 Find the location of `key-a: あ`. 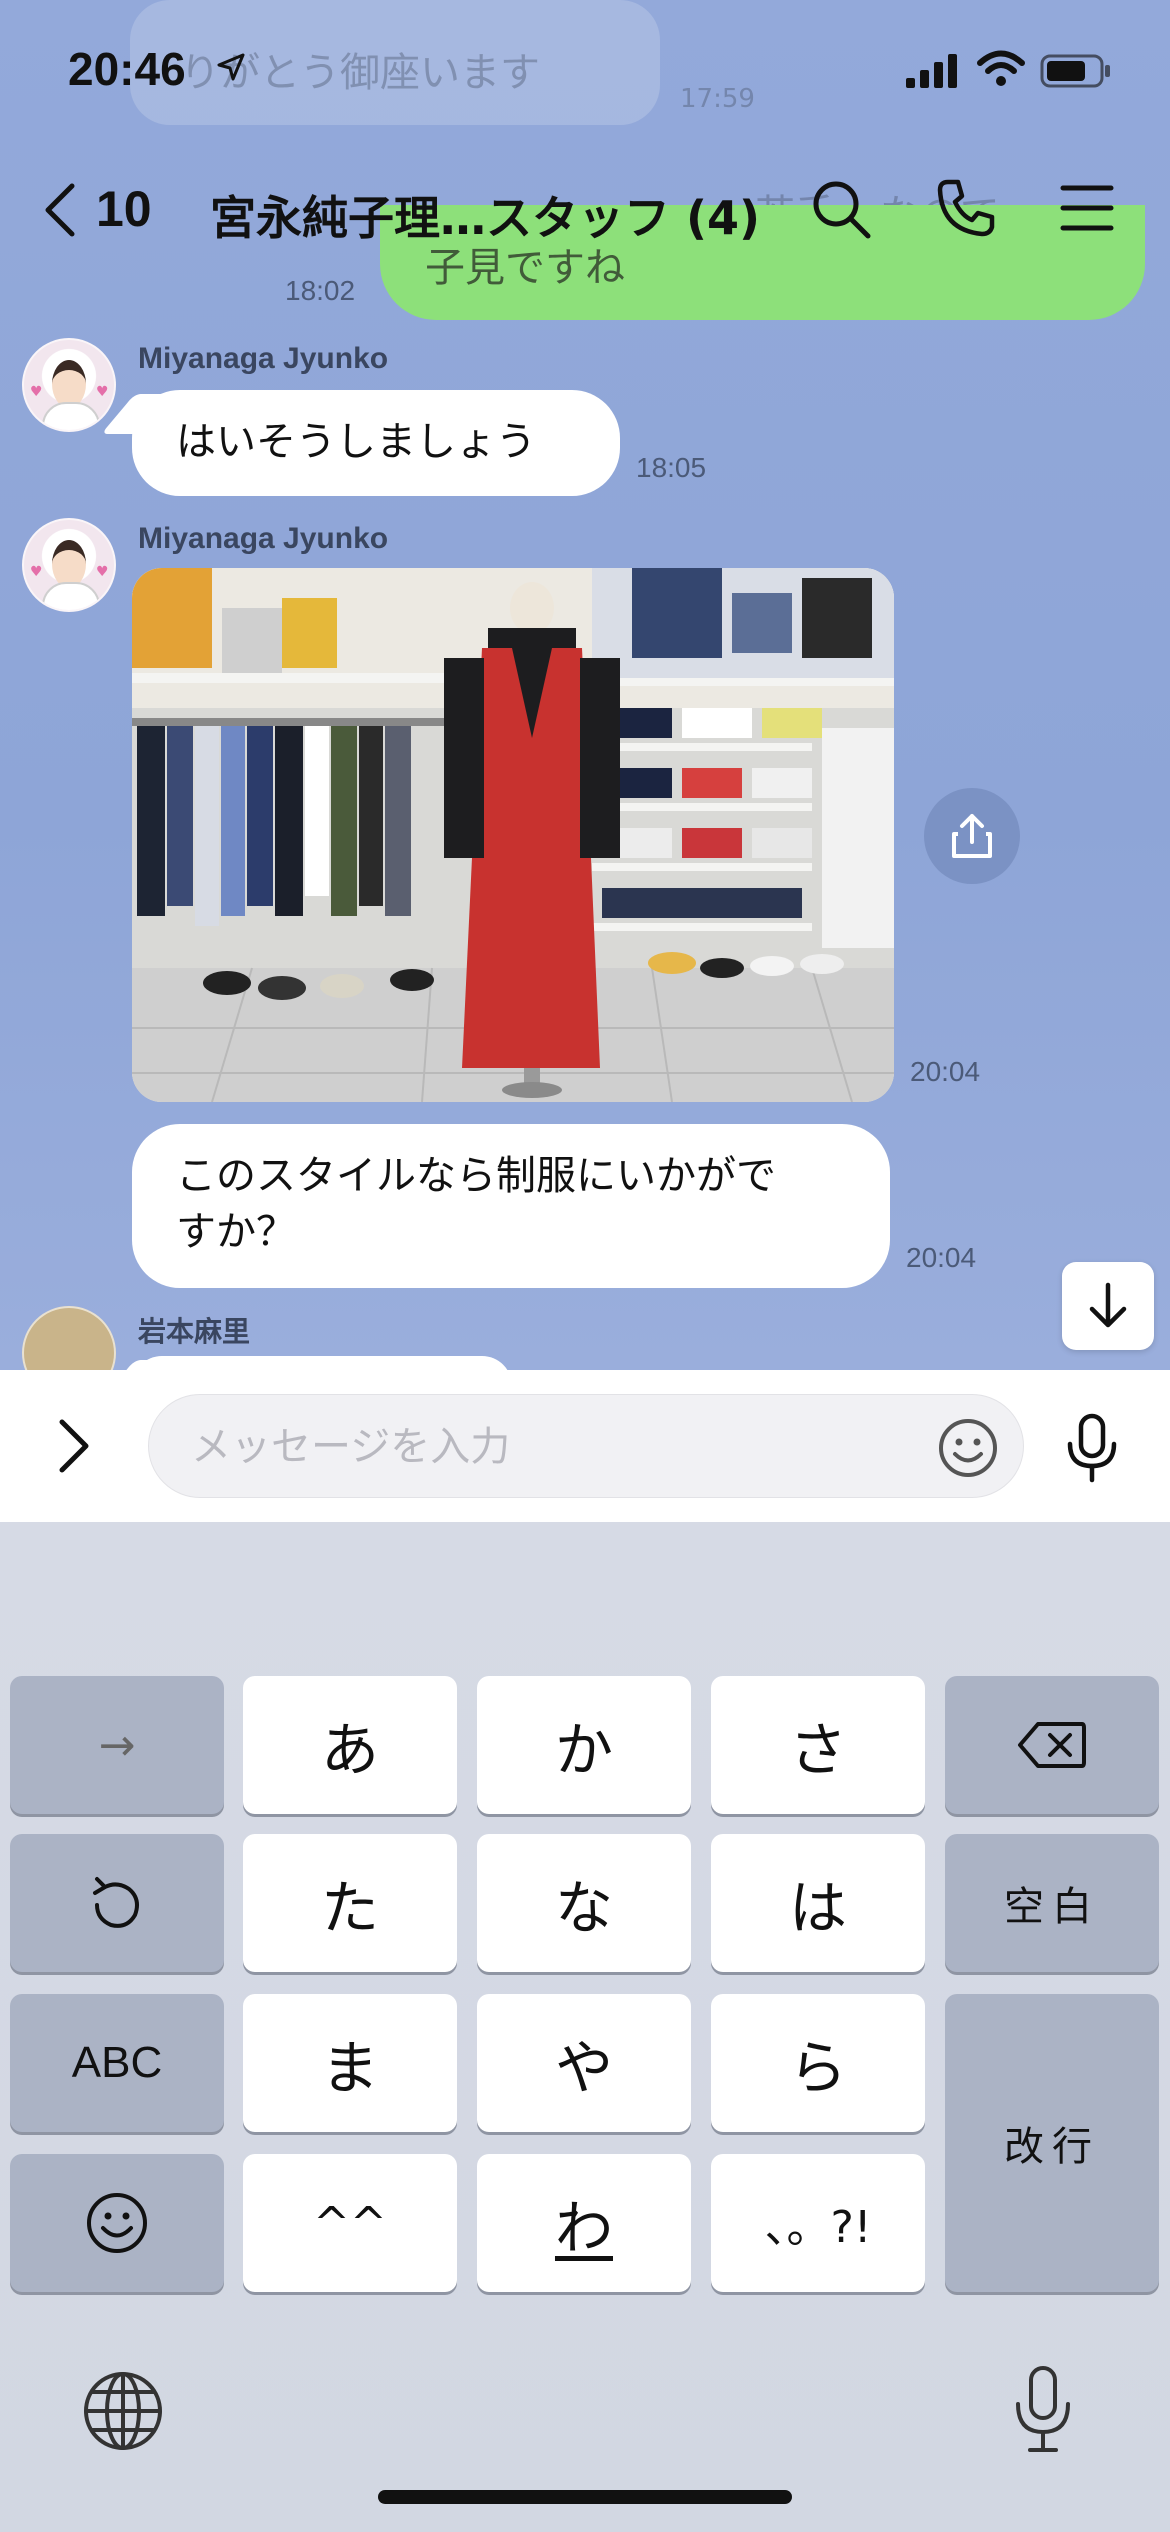

key-a: あ is located at coordinates (350, 1745).